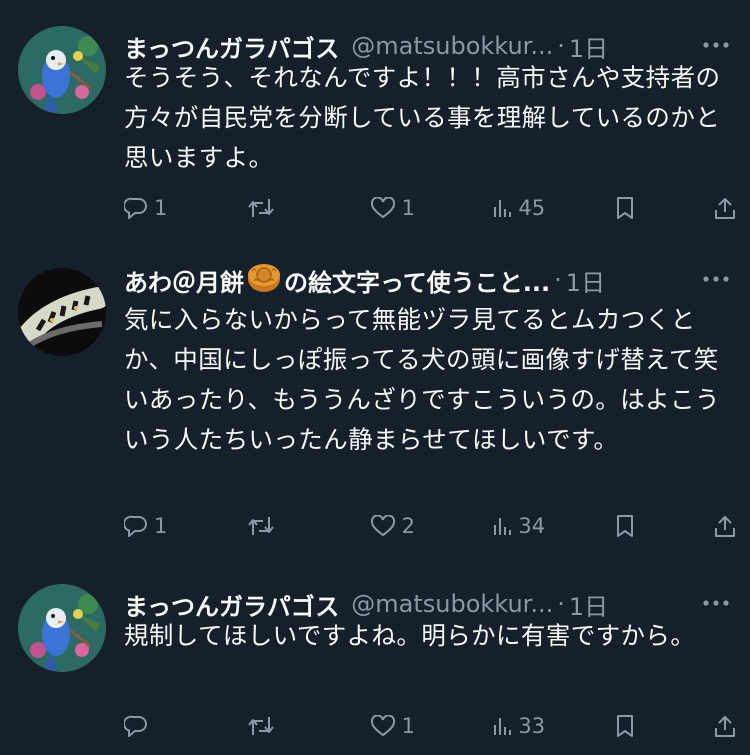 This screenshot has height=755, width=750. I want to click on tweet-text: 規制してほしいですよね。明らかに有害ですから。, so click(410, 635).